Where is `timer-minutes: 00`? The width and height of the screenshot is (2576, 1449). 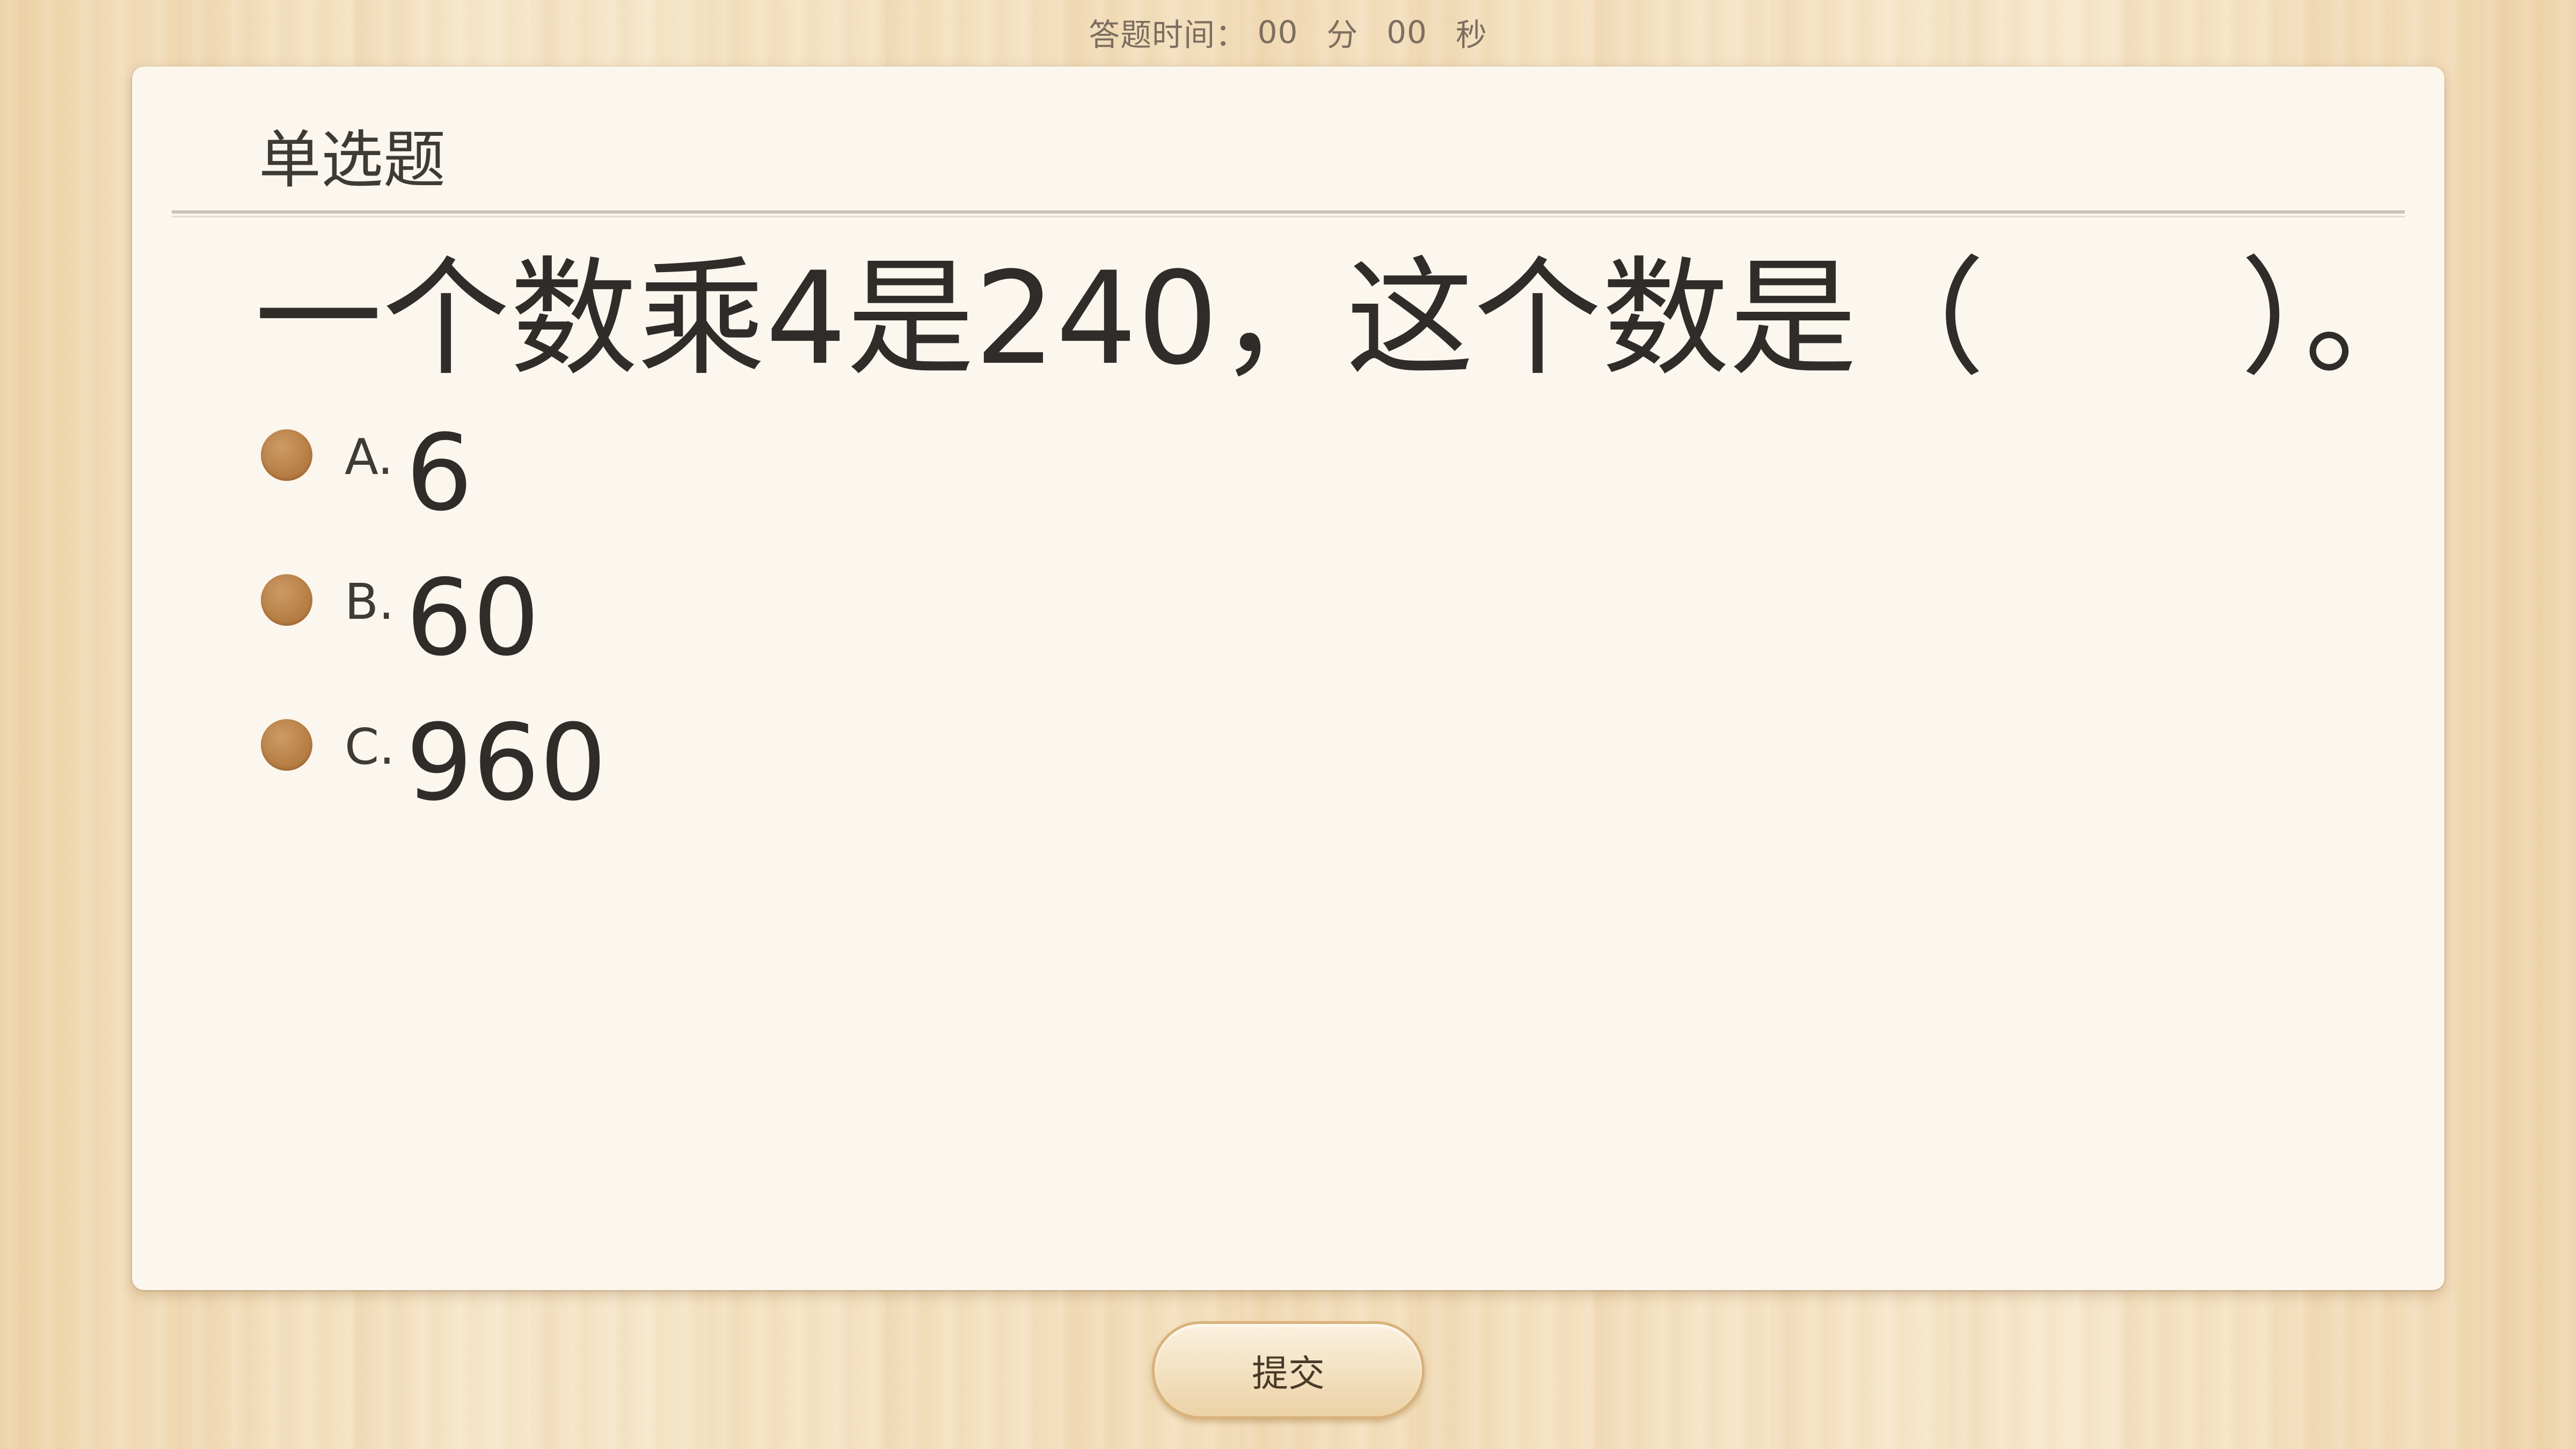 timer-minutes: 00 is located at coordinates (1278, 32).